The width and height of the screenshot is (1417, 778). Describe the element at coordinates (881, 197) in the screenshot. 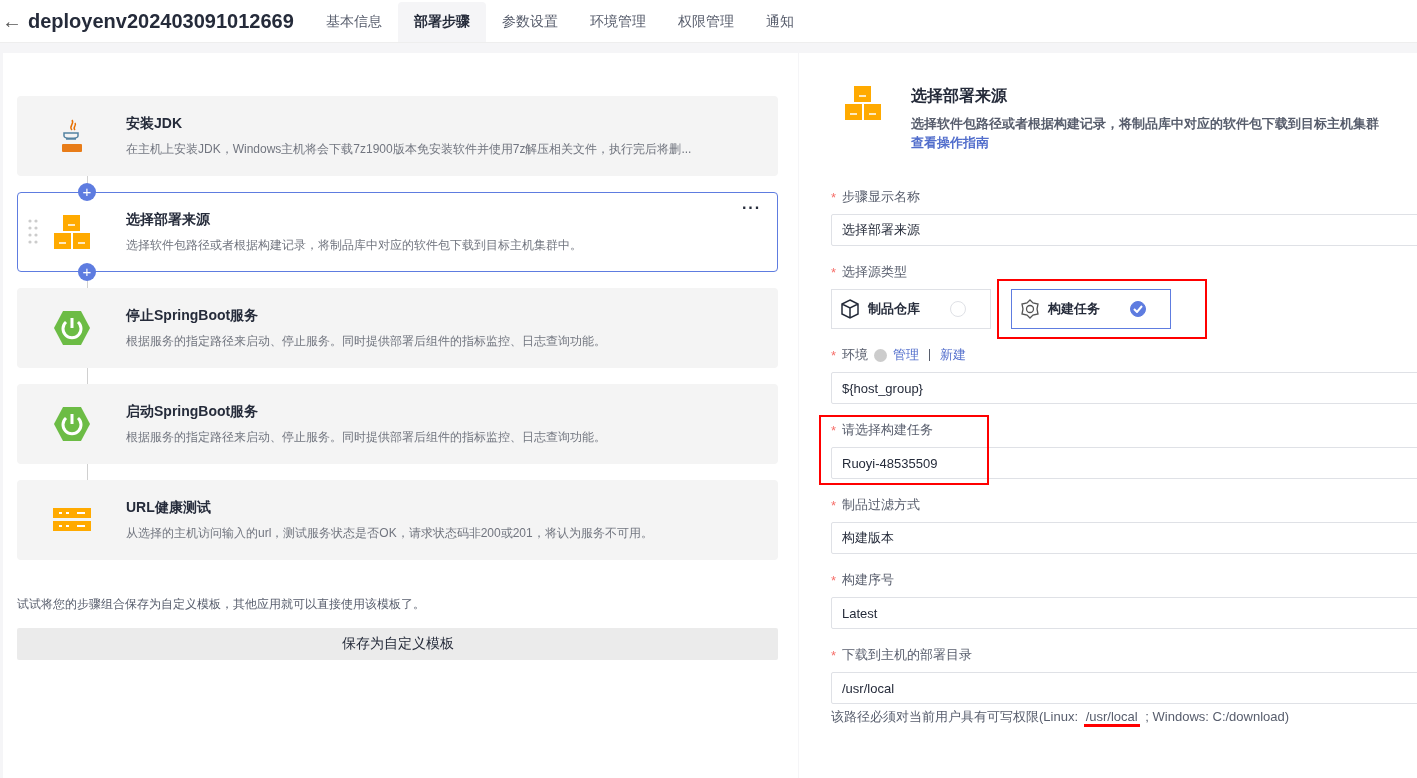

I see `field-label: 步骤显示名称` at that location.